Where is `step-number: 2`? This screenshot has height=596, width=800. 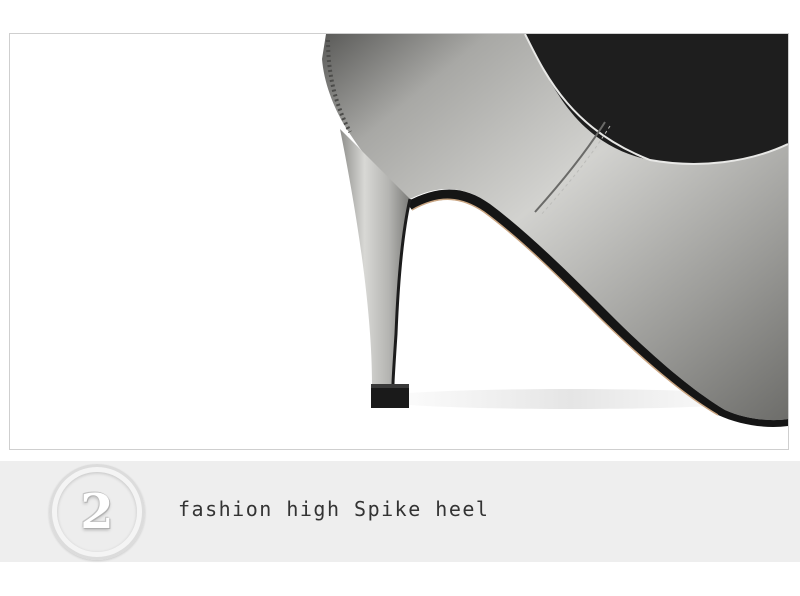
step-number: 2 is located at coordinates (97, 512).